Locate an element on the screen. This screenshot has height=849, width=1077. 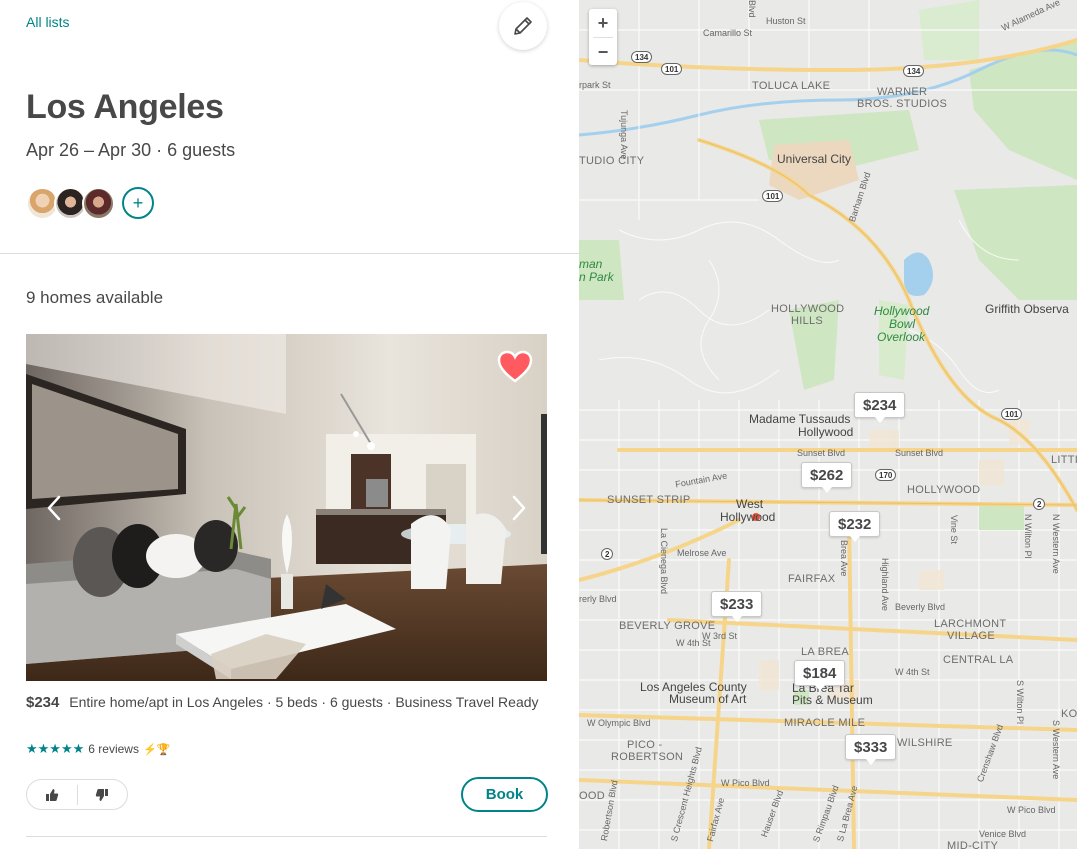
street-label: Highland Ave is located at coordinates (885, 584).